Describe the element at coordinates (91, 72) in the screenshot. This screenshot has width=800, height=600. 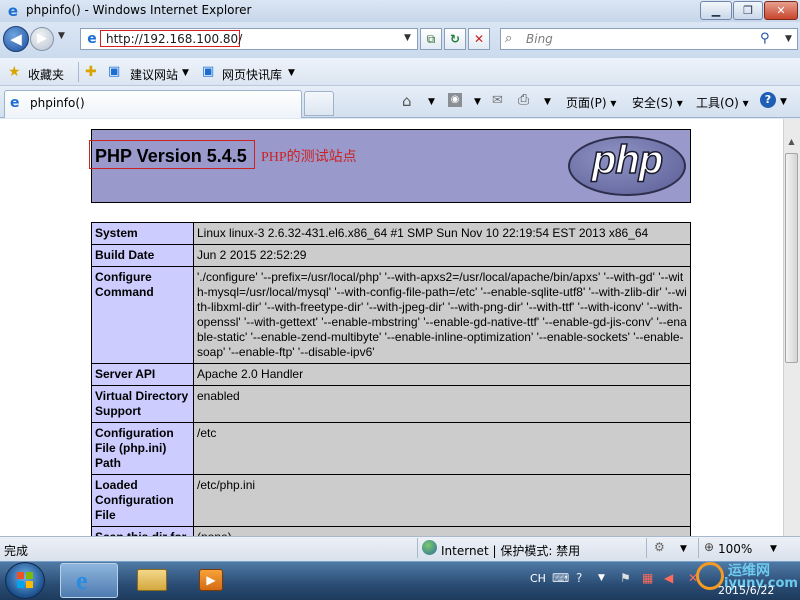
I see `add-favorite-icon: ✚` at that location.